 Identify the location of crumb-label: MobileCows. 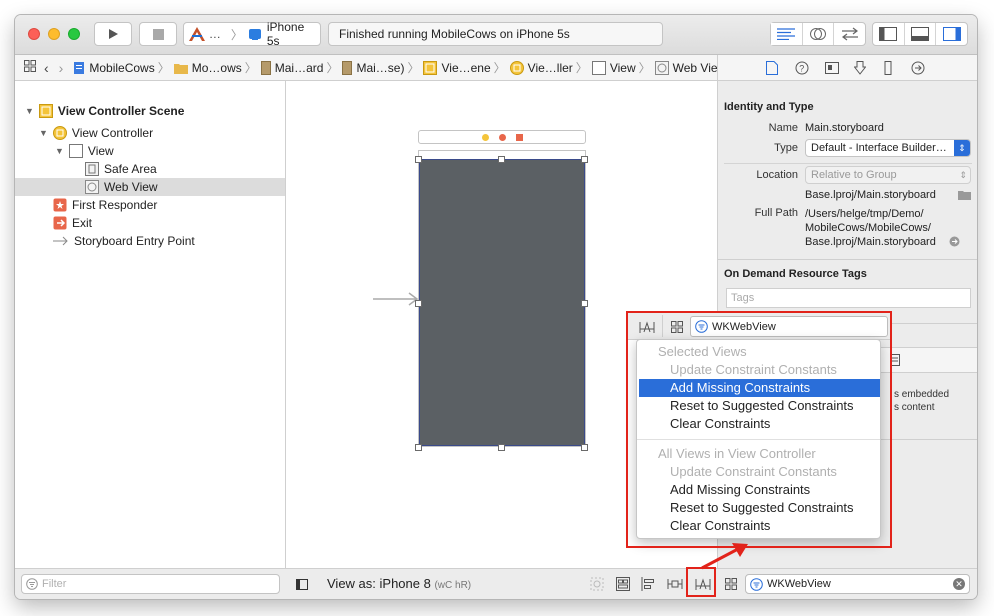
(122, 67).